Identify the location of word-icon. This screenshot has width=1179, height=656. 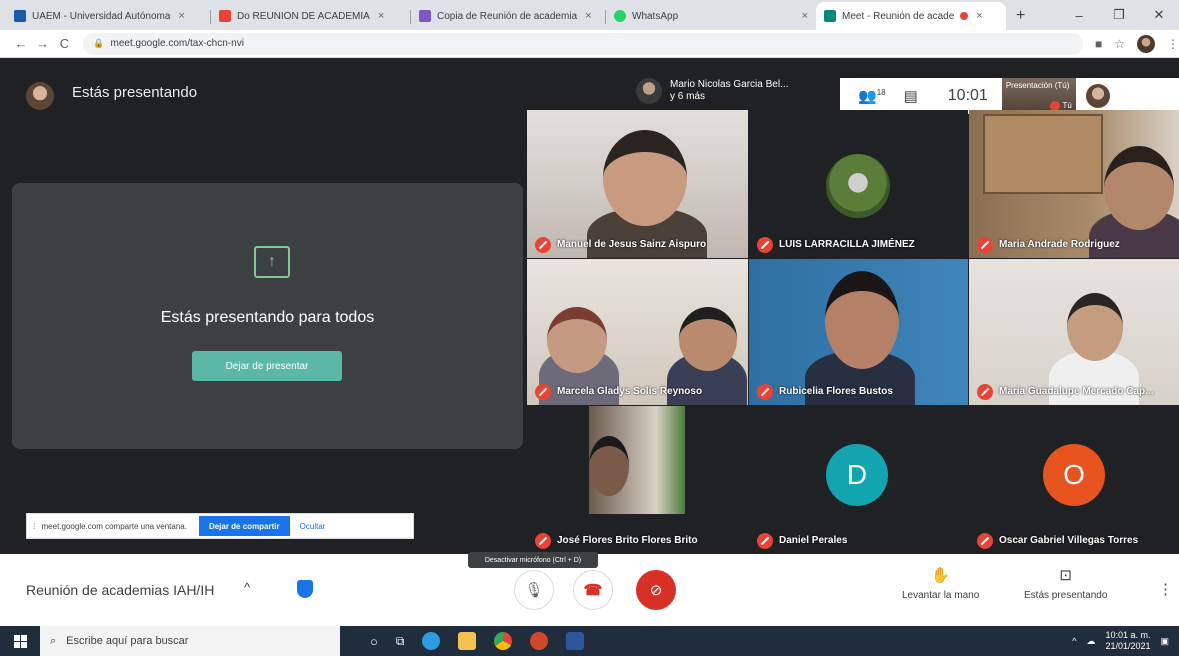
(575, 641).